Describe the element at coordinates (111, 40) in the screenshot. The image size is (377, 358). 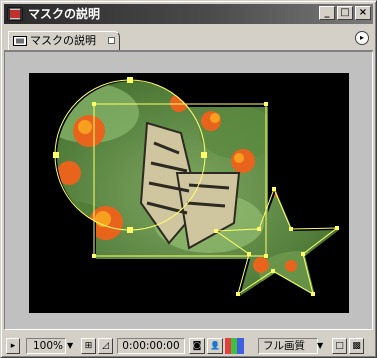
I see `tab-close-icon` at that location.